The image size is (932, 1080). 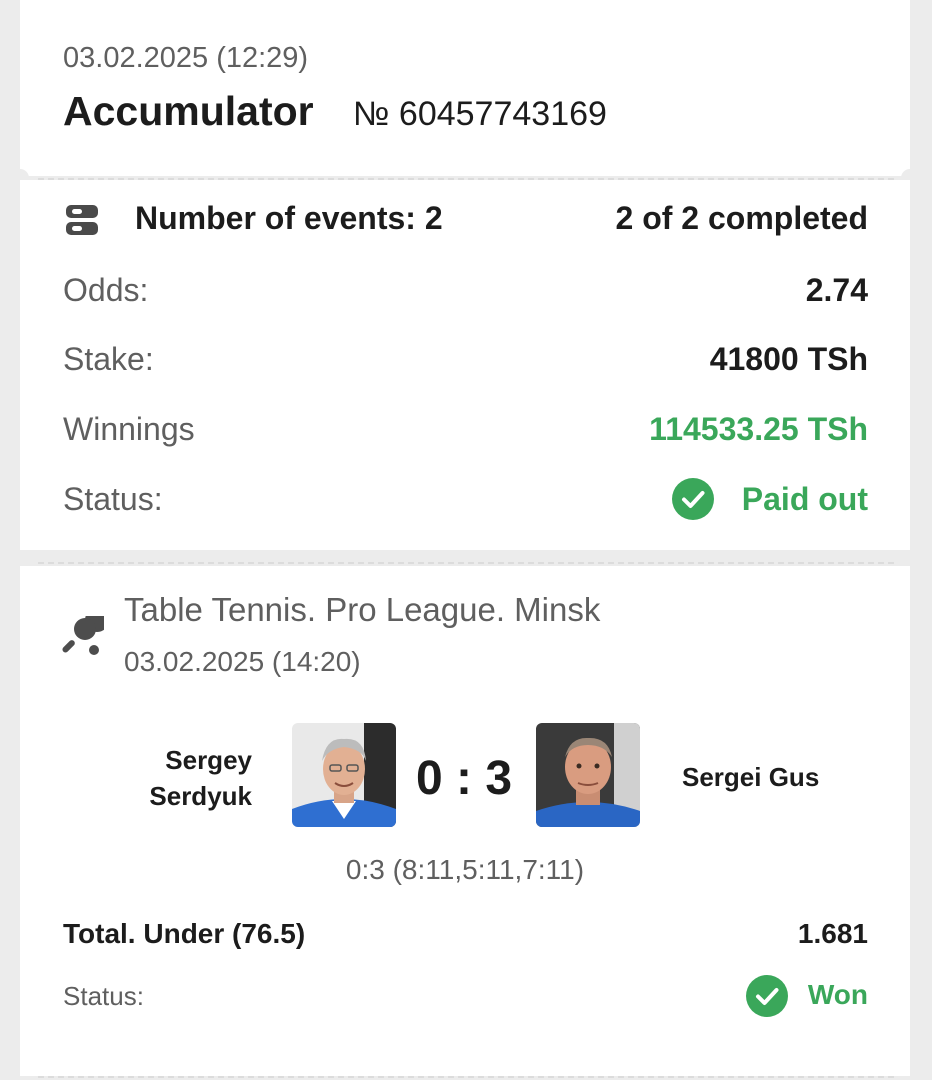 I want to click on table-tennis-icon, so click(x=85, y=633).